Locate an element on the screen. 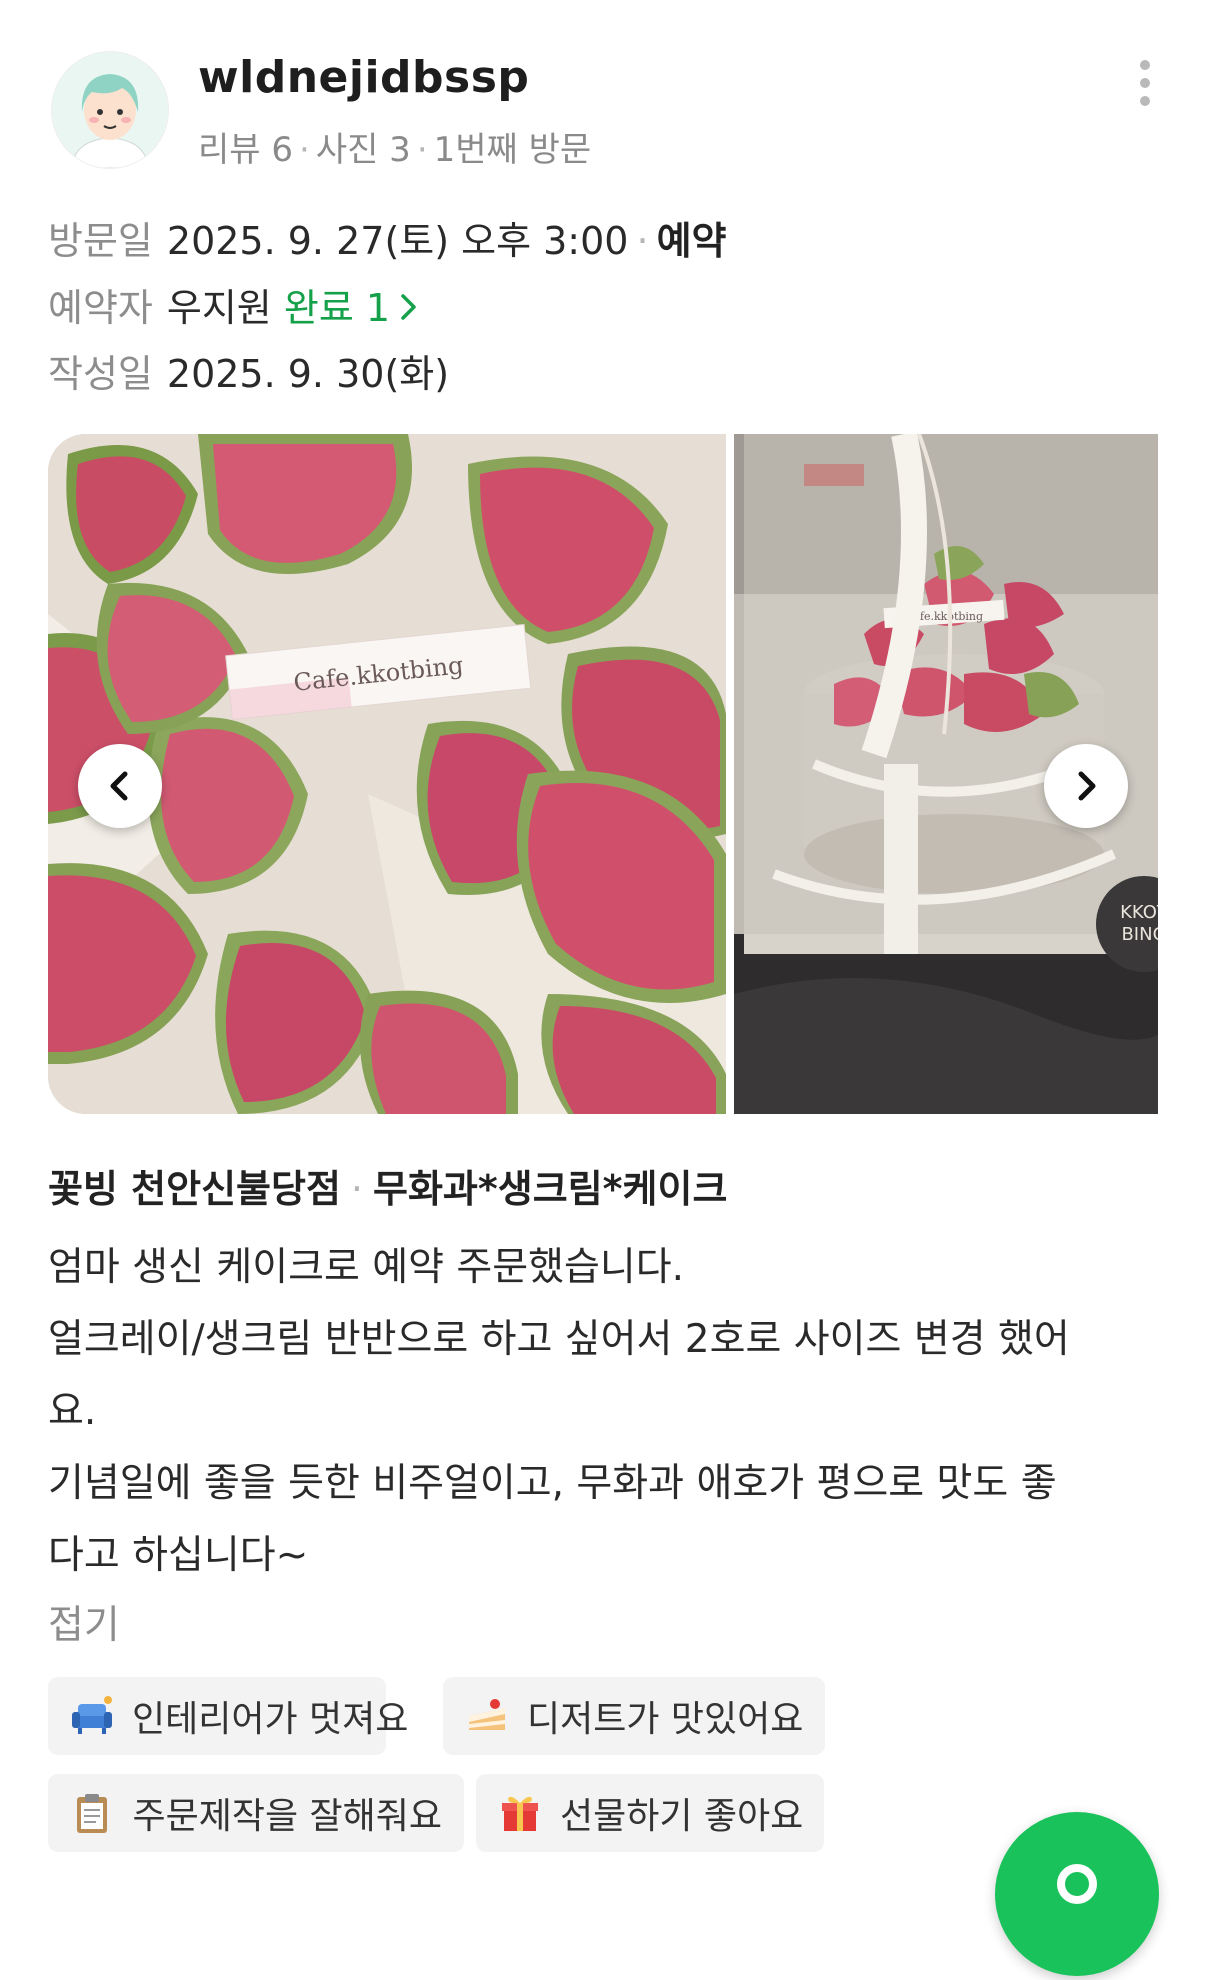  visit-date-value: 2025. 9. 27(토) 오후 3:00 is located at coordinates (397, 241).